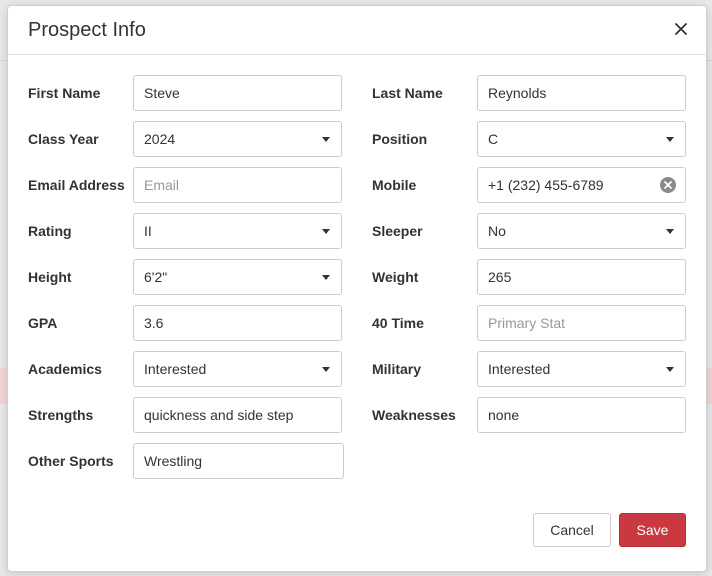 The width and height of the screenshot is (712, 576). I want to click on mobile-field: +1 (232) 455-6789, so click(581, 185).